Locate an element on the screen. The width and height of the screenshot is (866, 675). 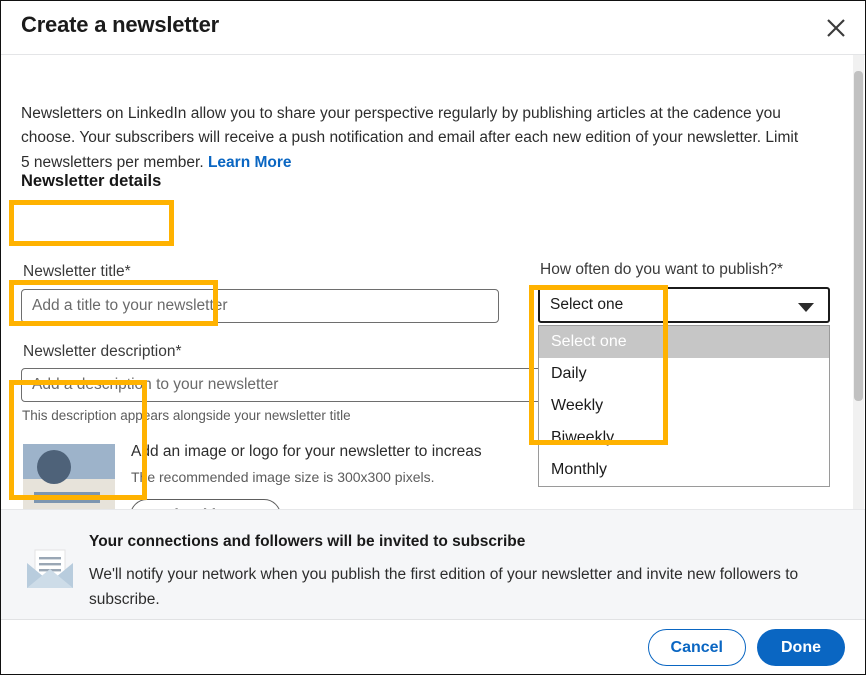
section-heading-newsletter-details: Newsletter details is located at coordinates (91, 181).